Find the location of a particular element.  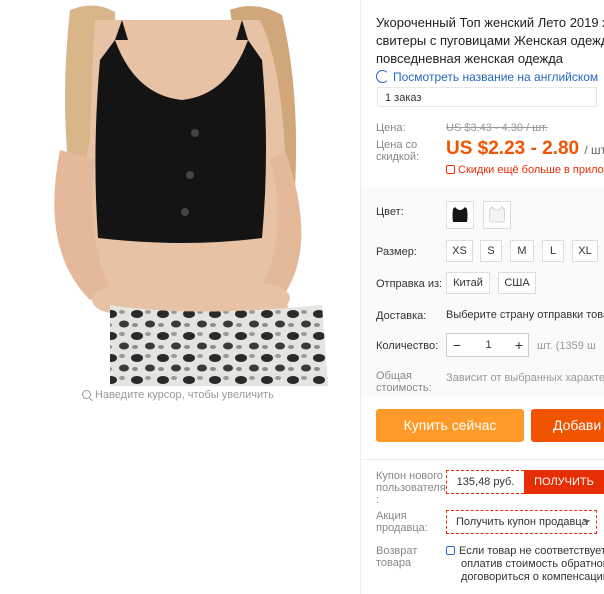

stock-available: шт. (1359 ш is located at coordinates (566, 346).